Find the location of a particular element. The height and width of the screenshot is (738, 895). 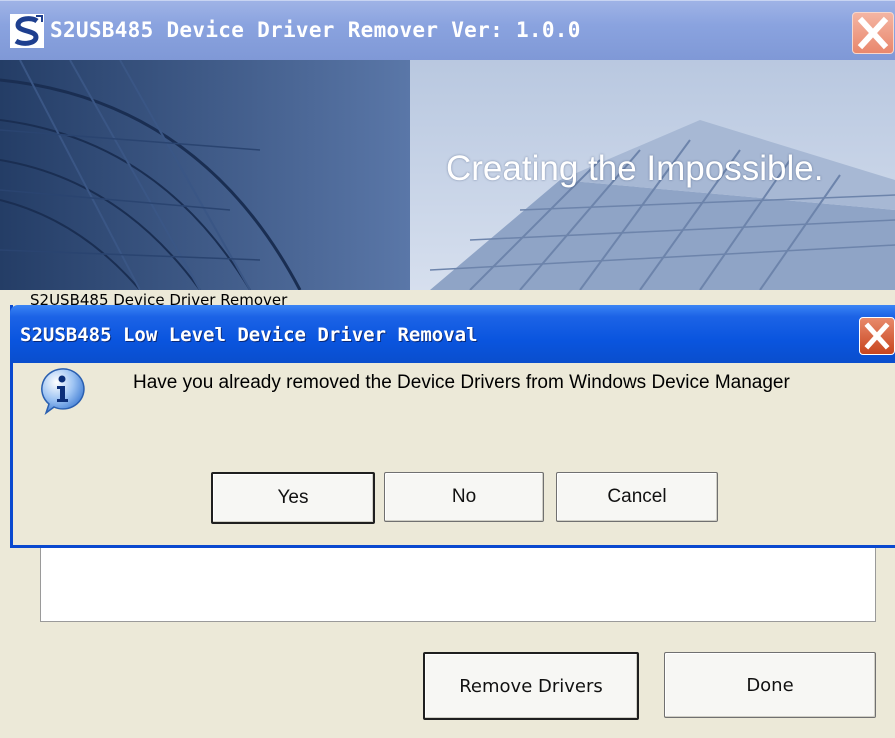

dialog-close-button is located at coordinates (877, 336).